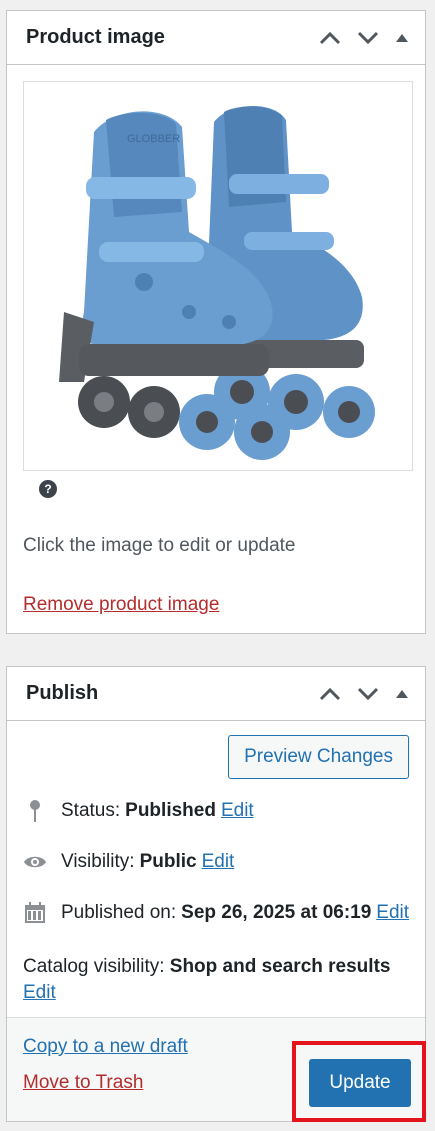  Describe the element at coordinates (35, 811) in the screenshot. I see `pin-icon` at that location.